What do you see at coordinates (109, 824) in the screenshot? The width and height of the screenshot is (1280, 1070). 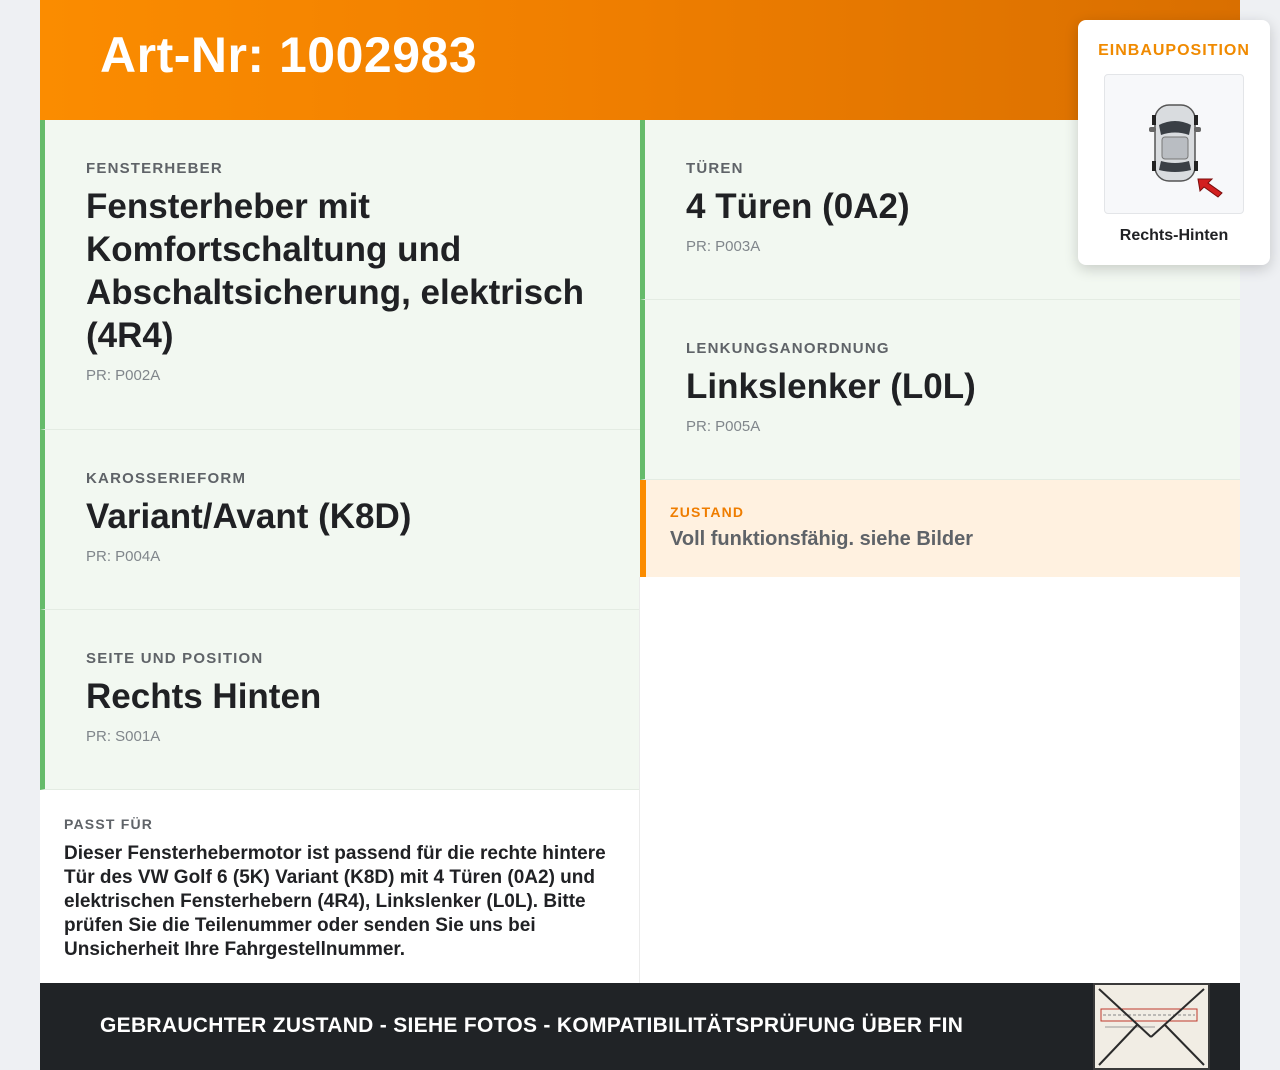 I see `compatibility-label: PASST FÜR` at bounding box center [109, 824].